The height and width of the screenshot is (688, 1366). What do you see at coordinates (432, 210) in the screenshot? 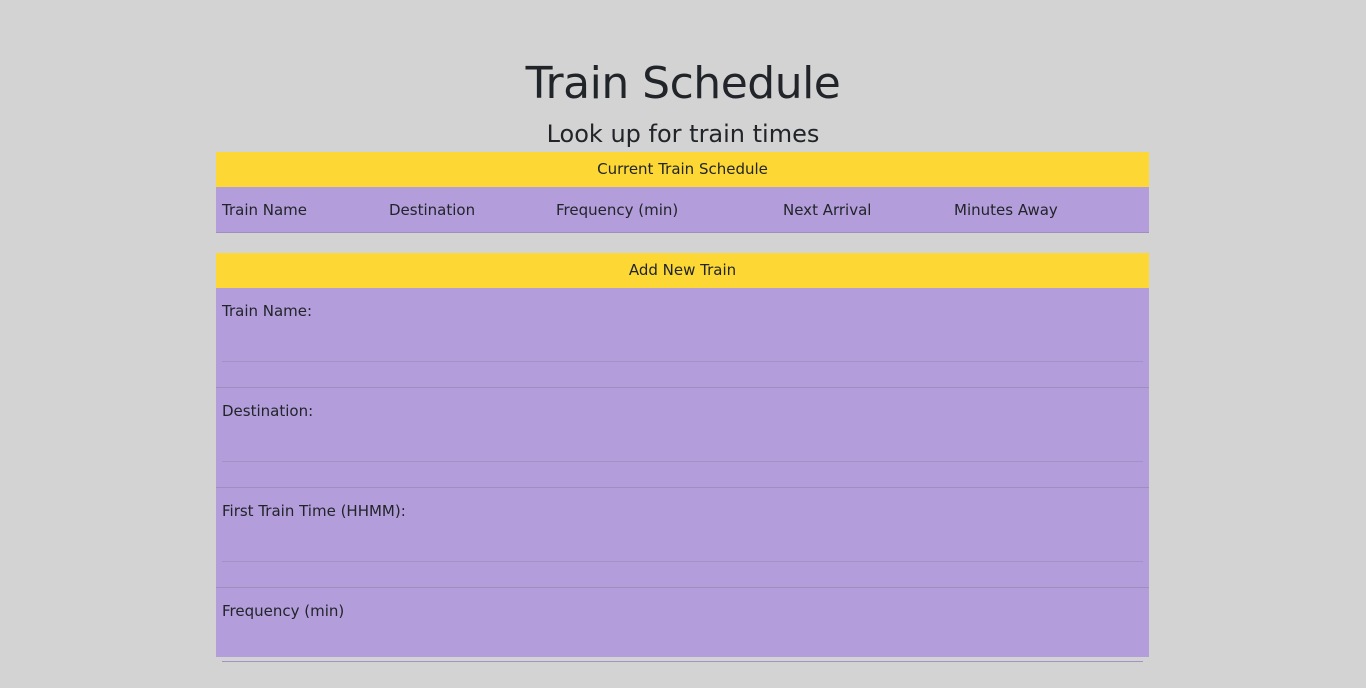
I see `column-header-destination: Destination` at bounding box center [432, 210].